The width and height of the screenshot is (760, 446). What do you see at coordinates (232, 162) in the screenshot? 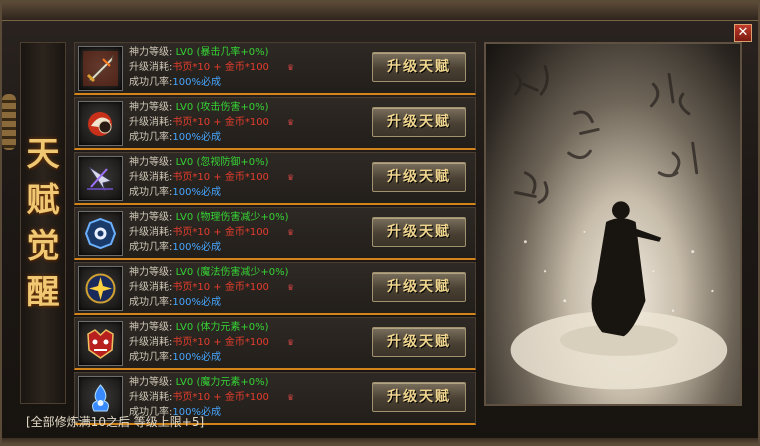
I see `talent-attribute: (忽视防御+0%)` at bounding box center [232, 162].